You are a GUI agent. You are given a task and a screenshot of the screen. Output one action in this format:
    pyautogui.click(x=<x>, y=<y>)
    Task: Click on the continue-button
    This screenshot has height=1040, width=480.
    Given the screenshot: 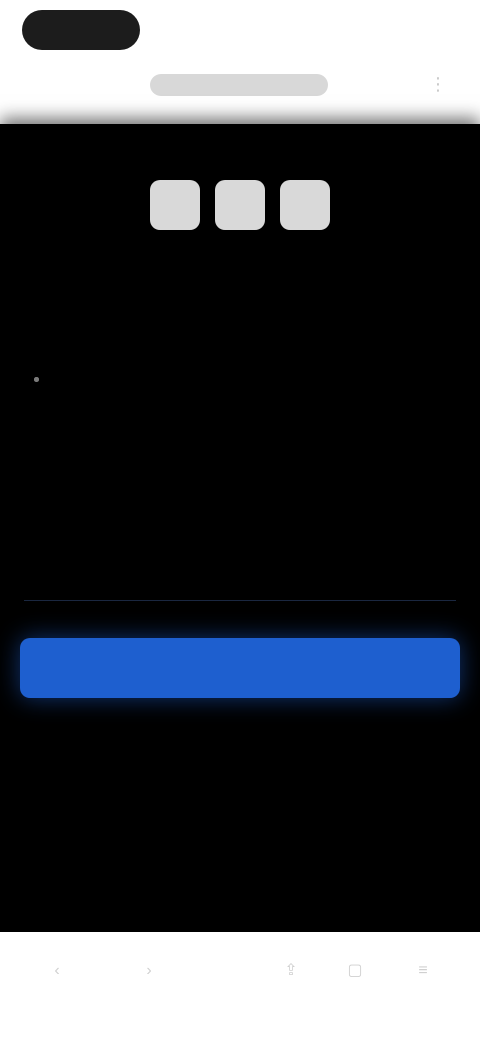 What is the action you would take?
    pyautogui.click(x=240, y=668)
    